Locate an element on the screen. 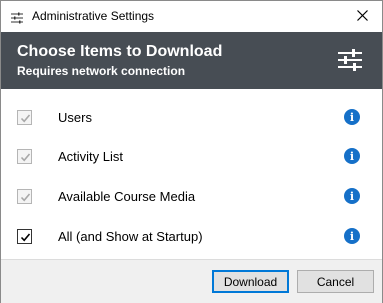 This screenshot has height=303, width=383. page-title: Choose Items to Download is located at coordinates (120, 51).